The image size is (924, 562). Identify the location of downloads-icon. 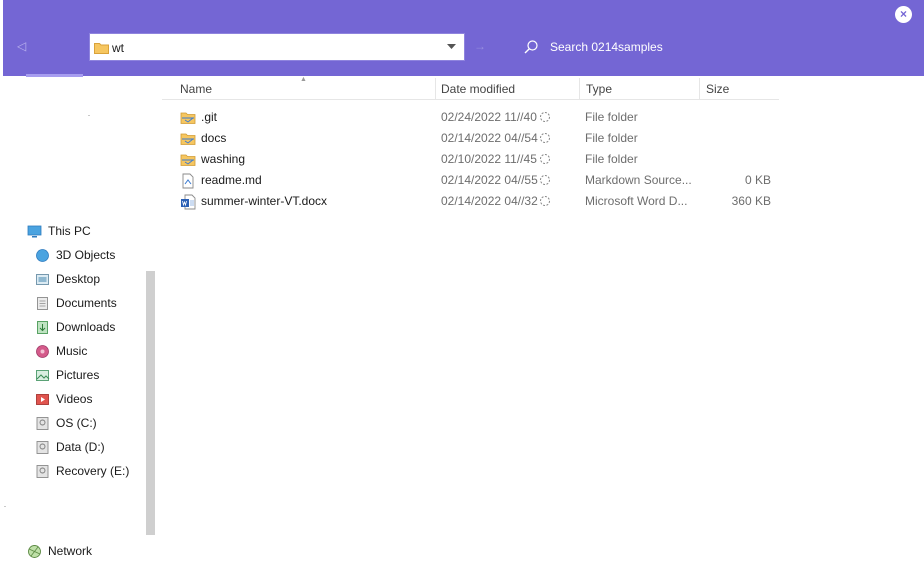
(42, 327).